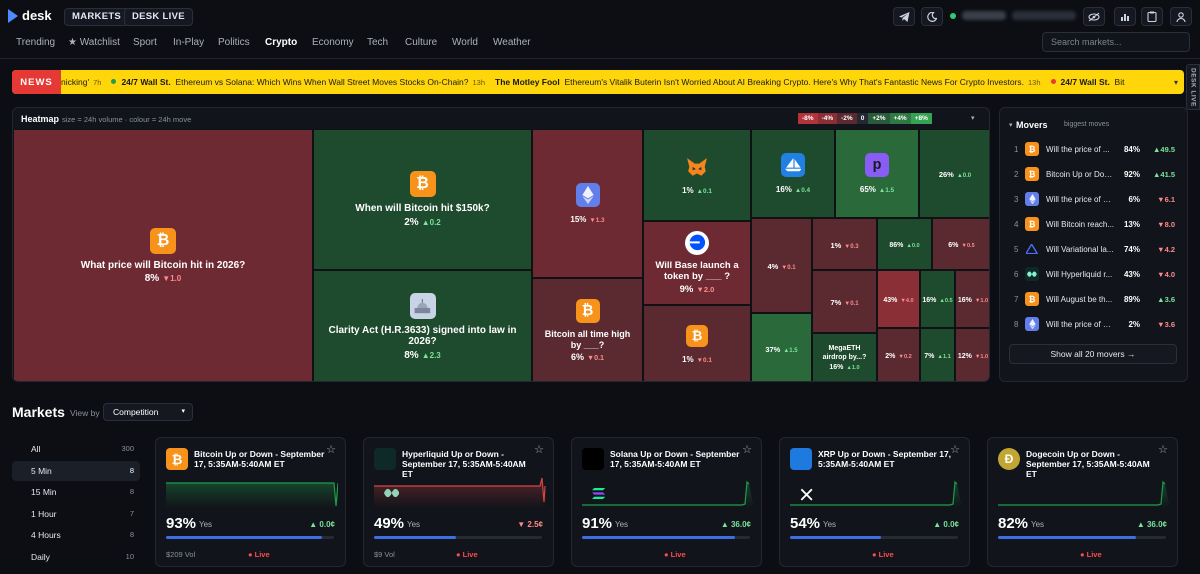  Describe the element at coordinates (384, 554) in the screenshot. I see `market-volume: $9 Vol` at that location.